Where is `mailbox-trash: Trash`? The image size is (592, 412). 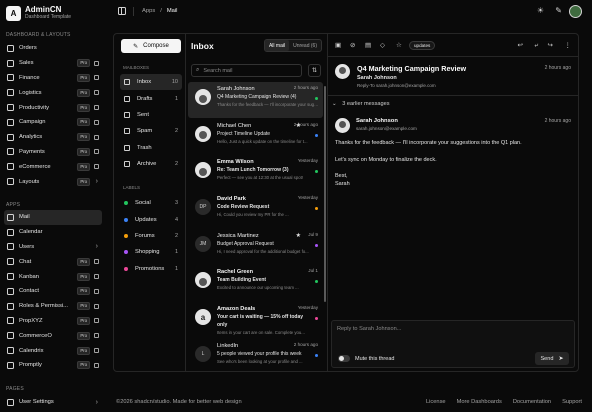
mailbox-trash: Trash is located at coordinates (151, 148).